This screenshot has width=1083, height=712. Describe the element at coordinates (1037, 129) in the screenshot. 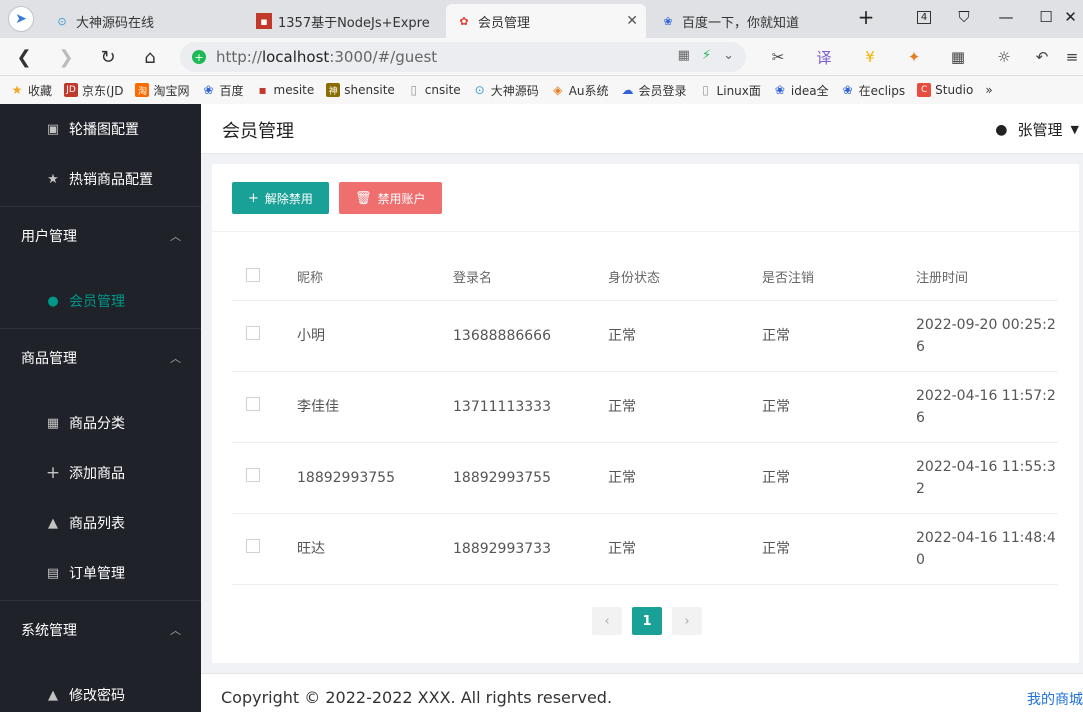

I see `user-menu: ● 张管理 ▼` at that location.